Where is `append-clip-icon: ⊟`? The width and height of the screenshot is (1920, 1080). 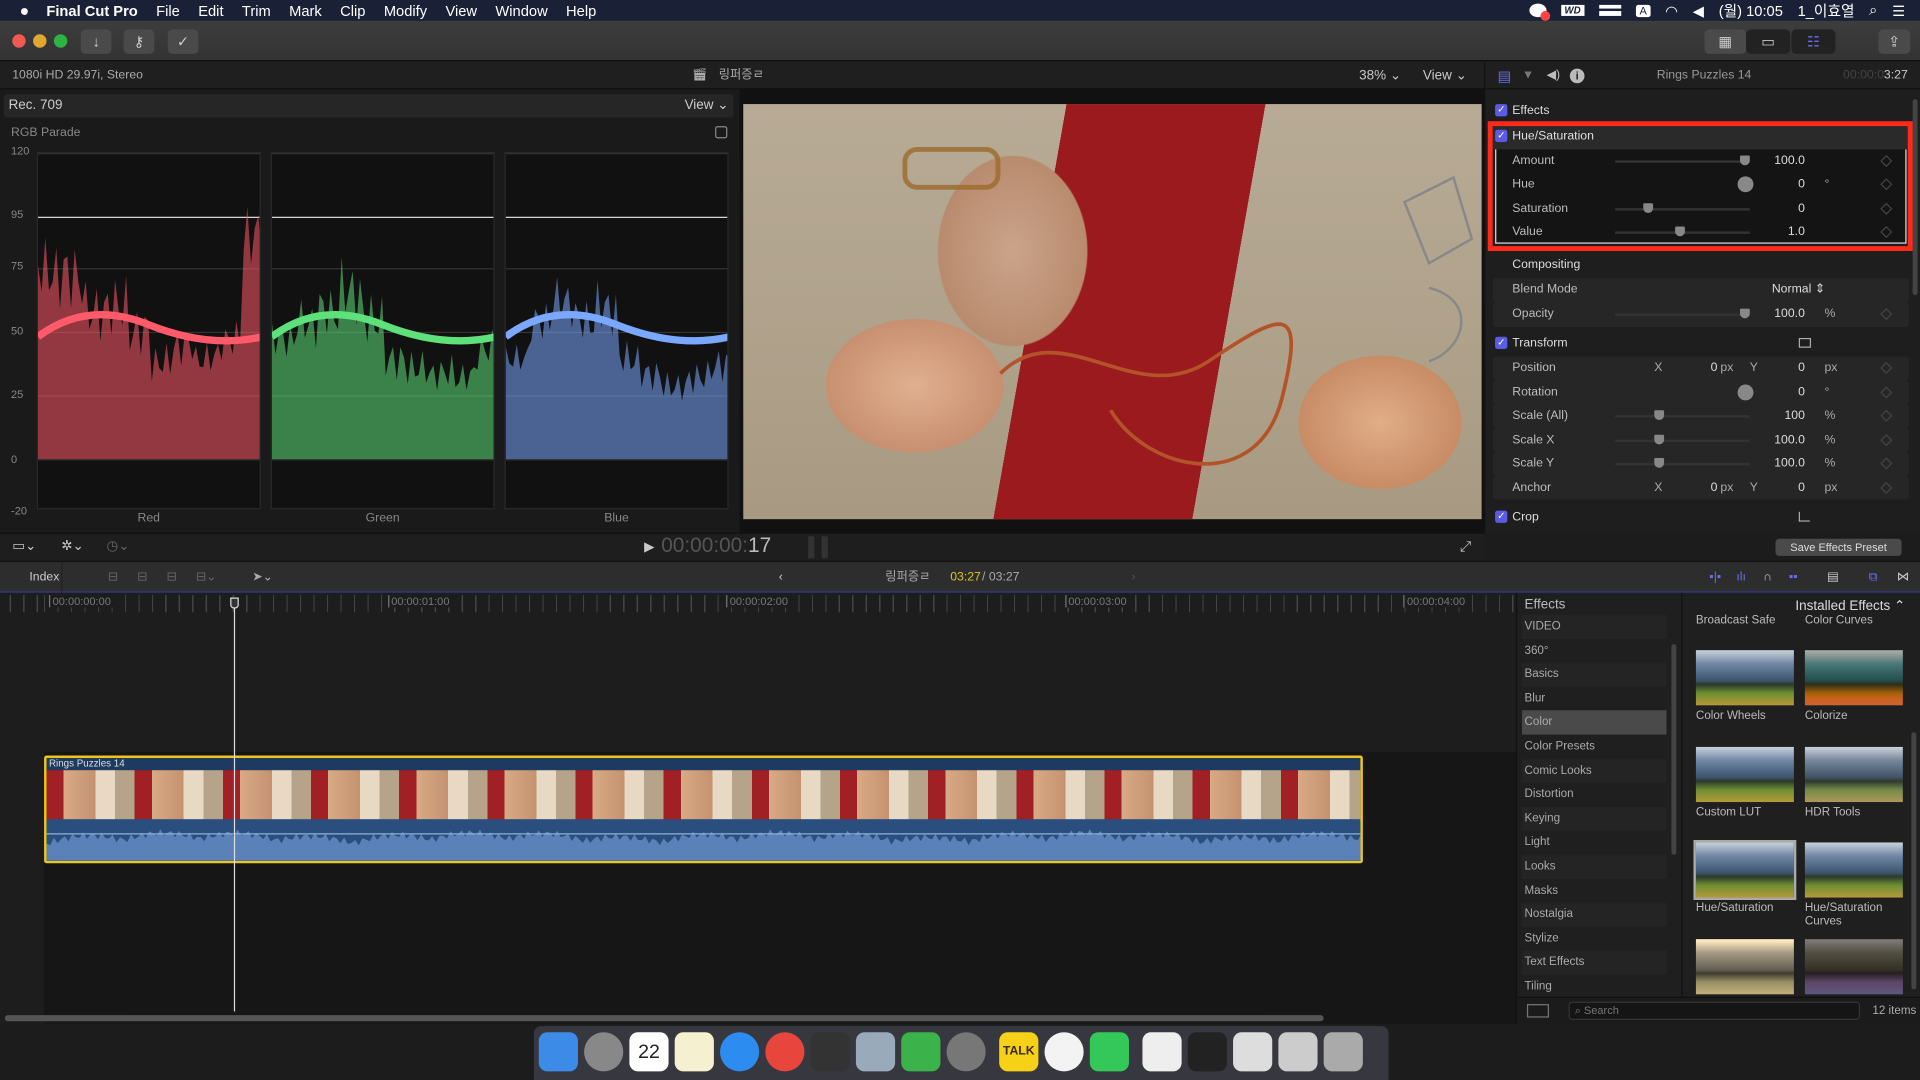
append-clip-icon: ⊟ is located at coordinates (172, 578).